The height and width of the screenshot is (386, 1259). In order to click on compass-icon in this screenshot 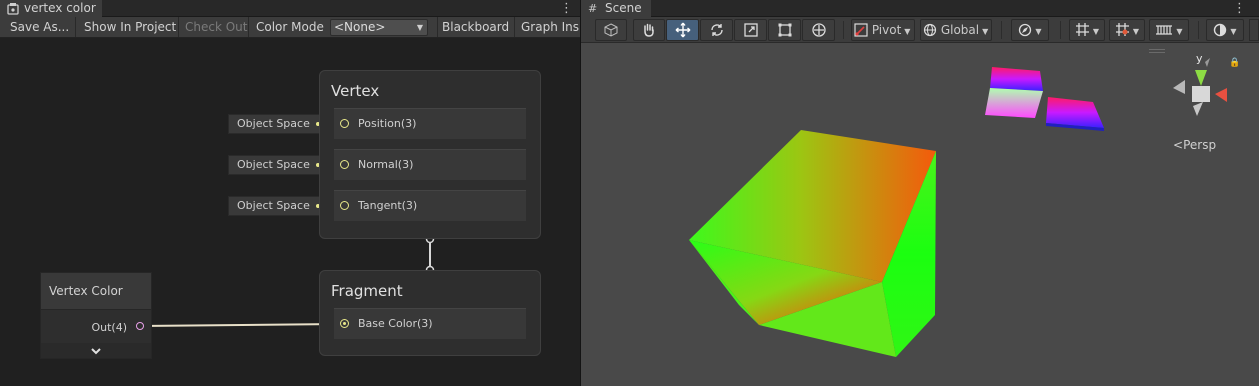, I will do `click(1025, 30)`.